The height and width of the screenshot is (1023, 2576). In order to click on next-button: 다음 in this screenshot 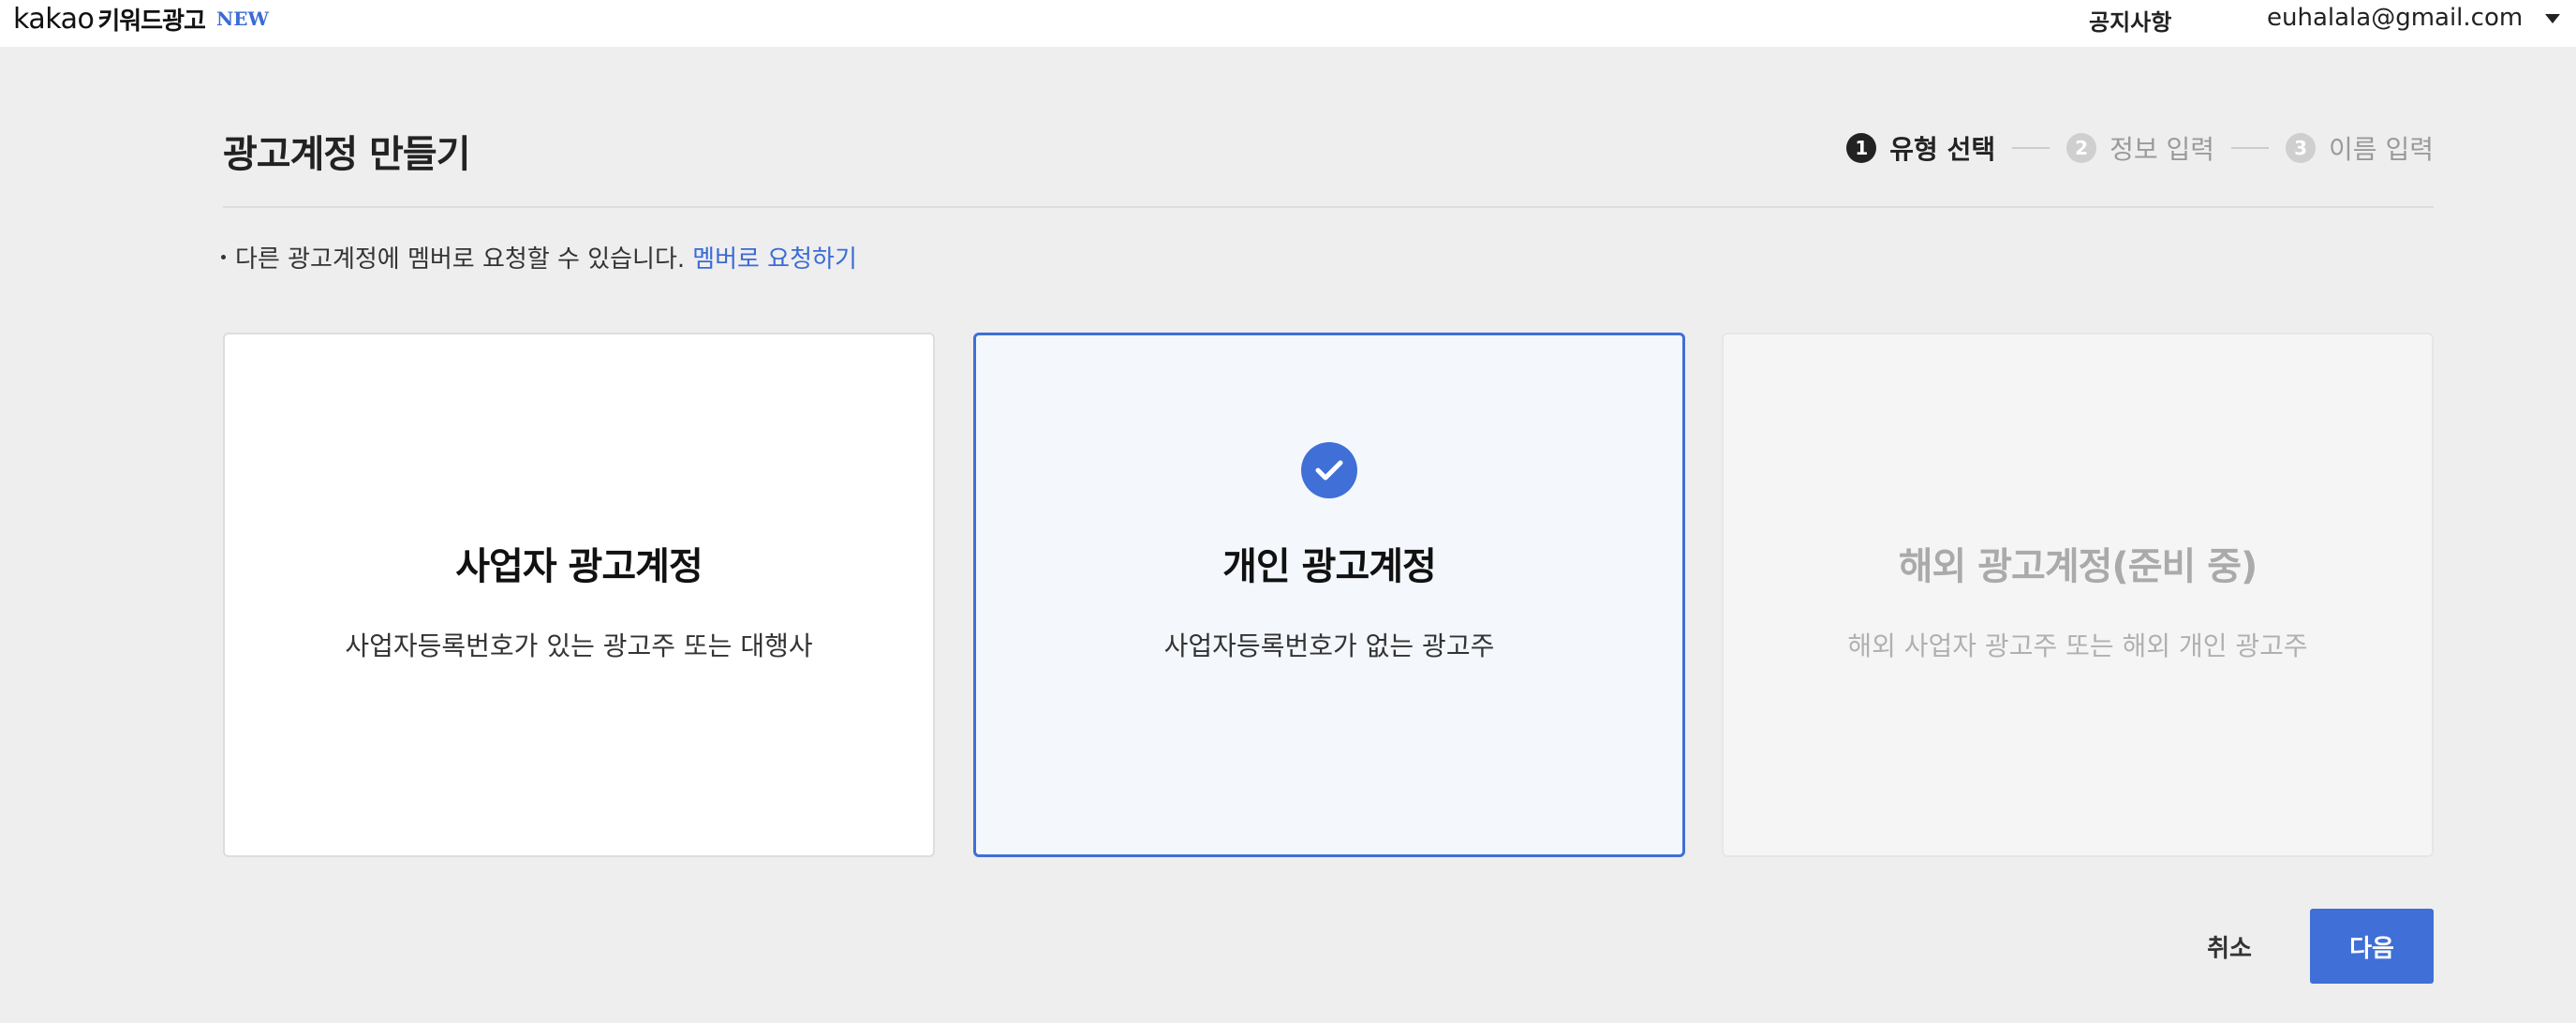, I will do `click(2372, 946)`.